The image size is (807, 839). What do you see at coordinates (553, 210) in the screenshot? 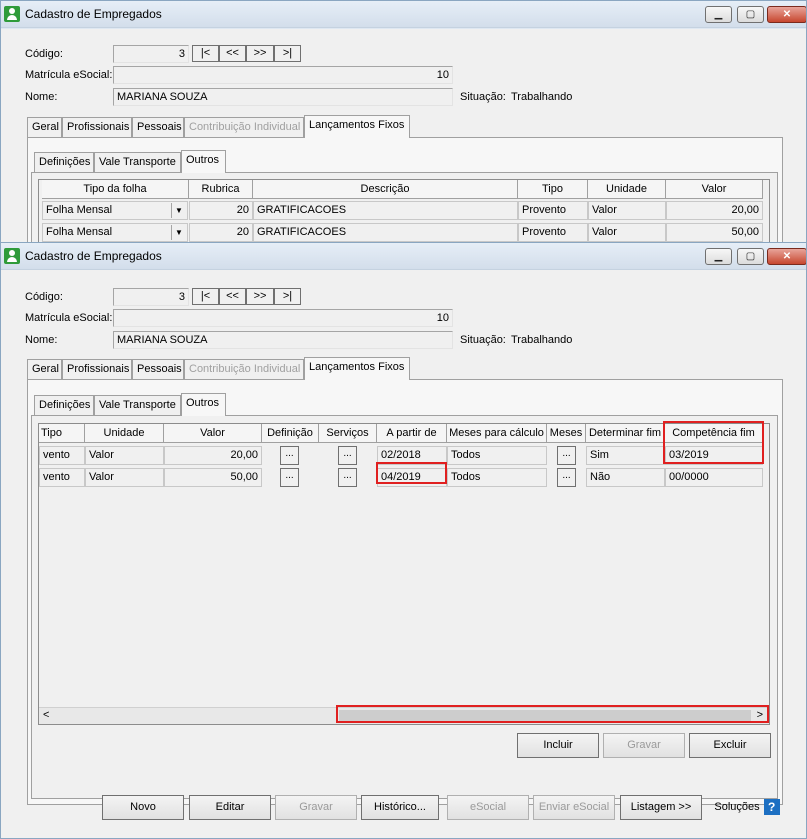
I see `tipo-cell: Provento` at bounding box center [553, 210].